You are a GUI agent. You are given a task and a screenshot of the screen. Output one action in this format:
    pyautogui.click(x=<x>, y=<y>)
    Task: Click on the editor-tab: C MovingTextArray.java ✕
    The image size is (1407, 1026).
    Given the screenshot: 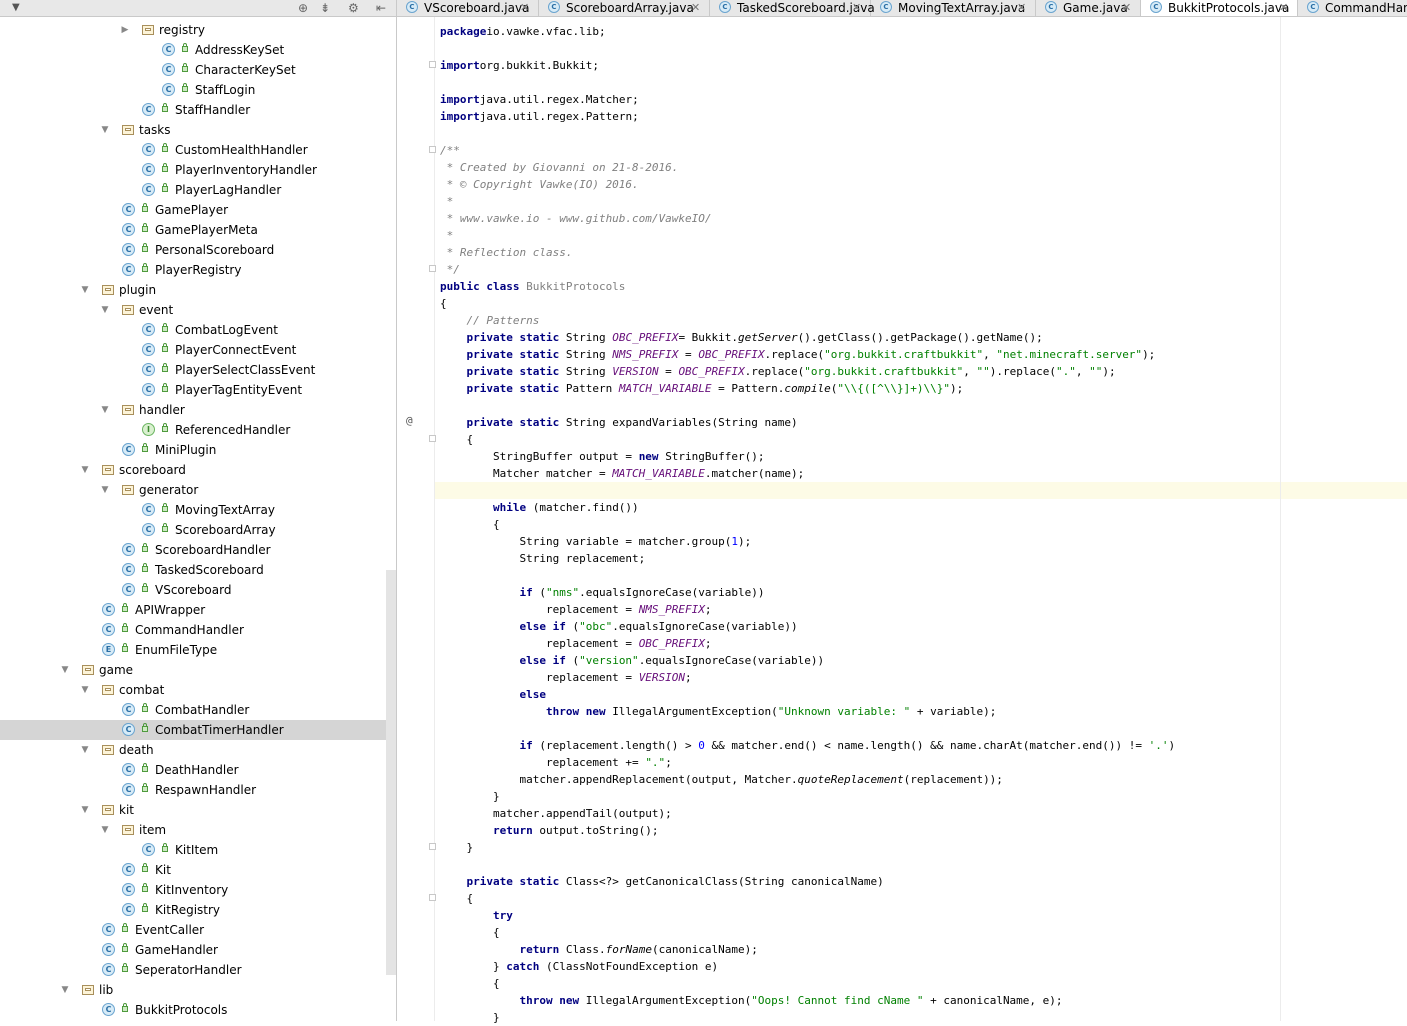 What is the action you would take?
    pyautogui.click(x=953, y=8)
    